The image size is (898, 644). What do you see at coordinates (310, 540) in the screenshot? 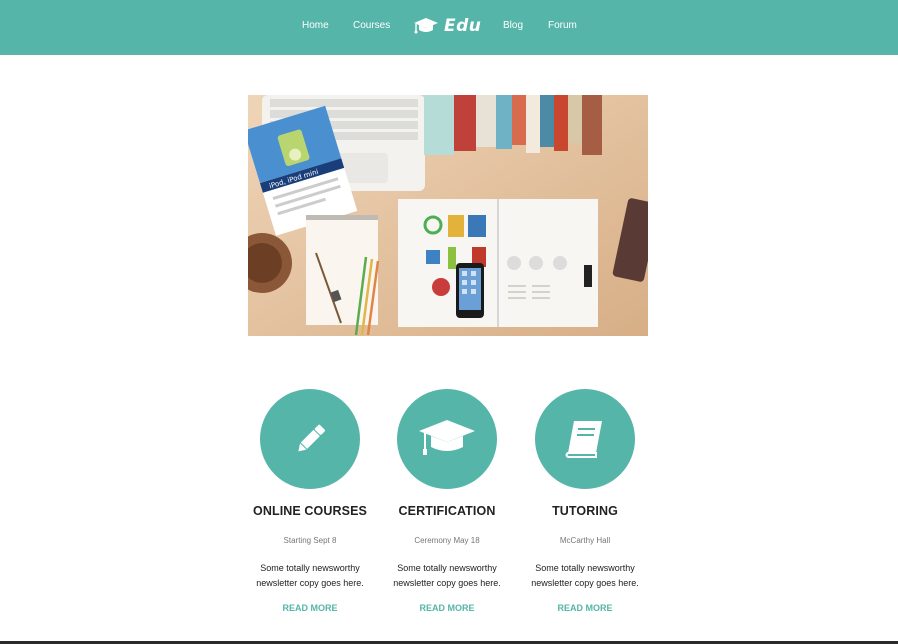
I see `feature-subtitle: Starting Sept 8` at bounding box center [310, 540].